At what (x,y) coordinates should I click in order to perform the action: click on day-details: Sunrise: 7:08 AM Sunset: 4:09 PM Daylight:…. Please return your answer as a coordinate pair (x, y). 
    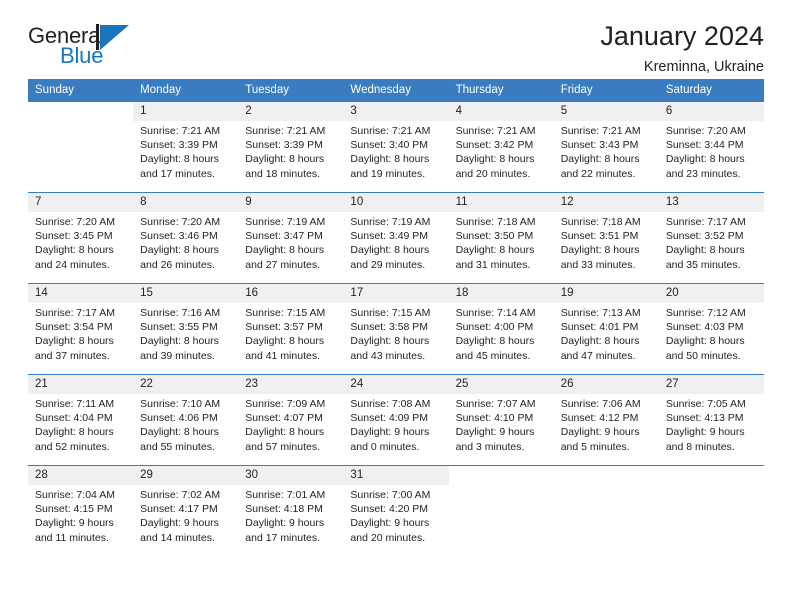
    Looking at the image, I should click on (395, 424).